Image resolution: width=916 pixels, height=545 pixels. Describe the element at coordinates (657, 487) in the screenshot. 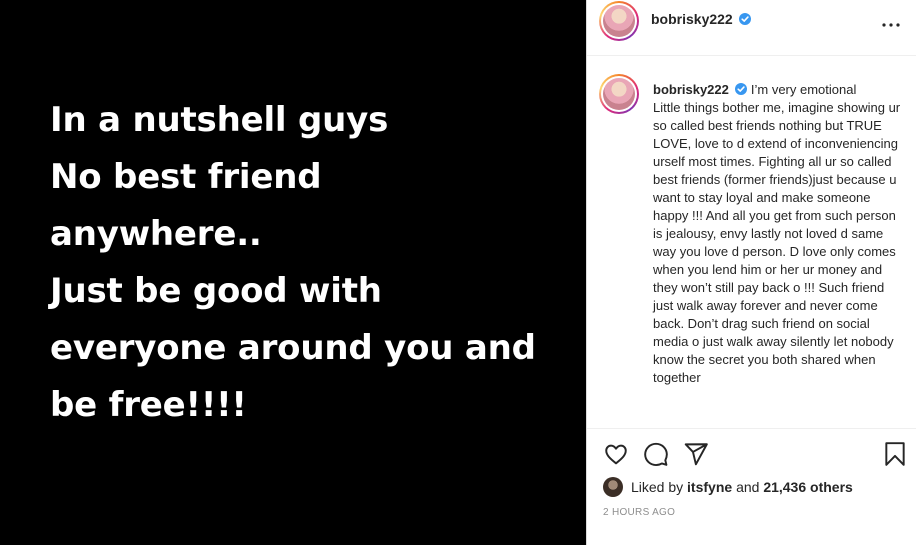

I see `likes-prefix: Liked by` at that location.